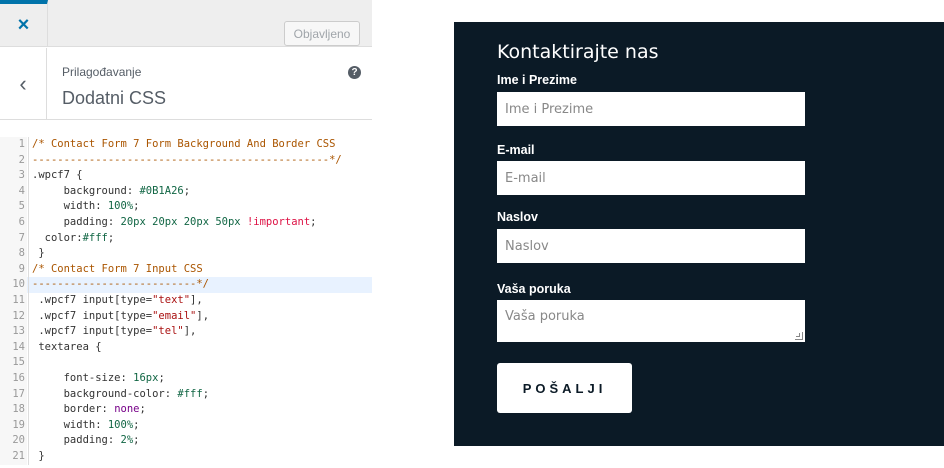  What do you see at coordinates (114, 331) in the screenshot?
I see `code-text: .wpcf7 input[type="tel"],` at bounding box center [114, 331].